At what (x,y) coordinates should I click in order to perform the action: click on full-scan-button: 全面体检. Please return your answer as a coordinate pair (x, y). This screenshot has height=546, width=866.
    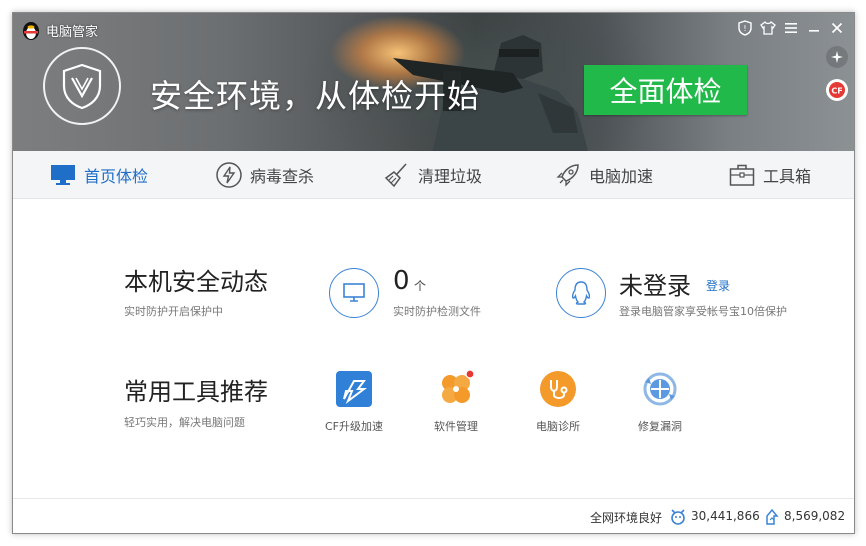
    Looking at the image, I should click on (665, 90).